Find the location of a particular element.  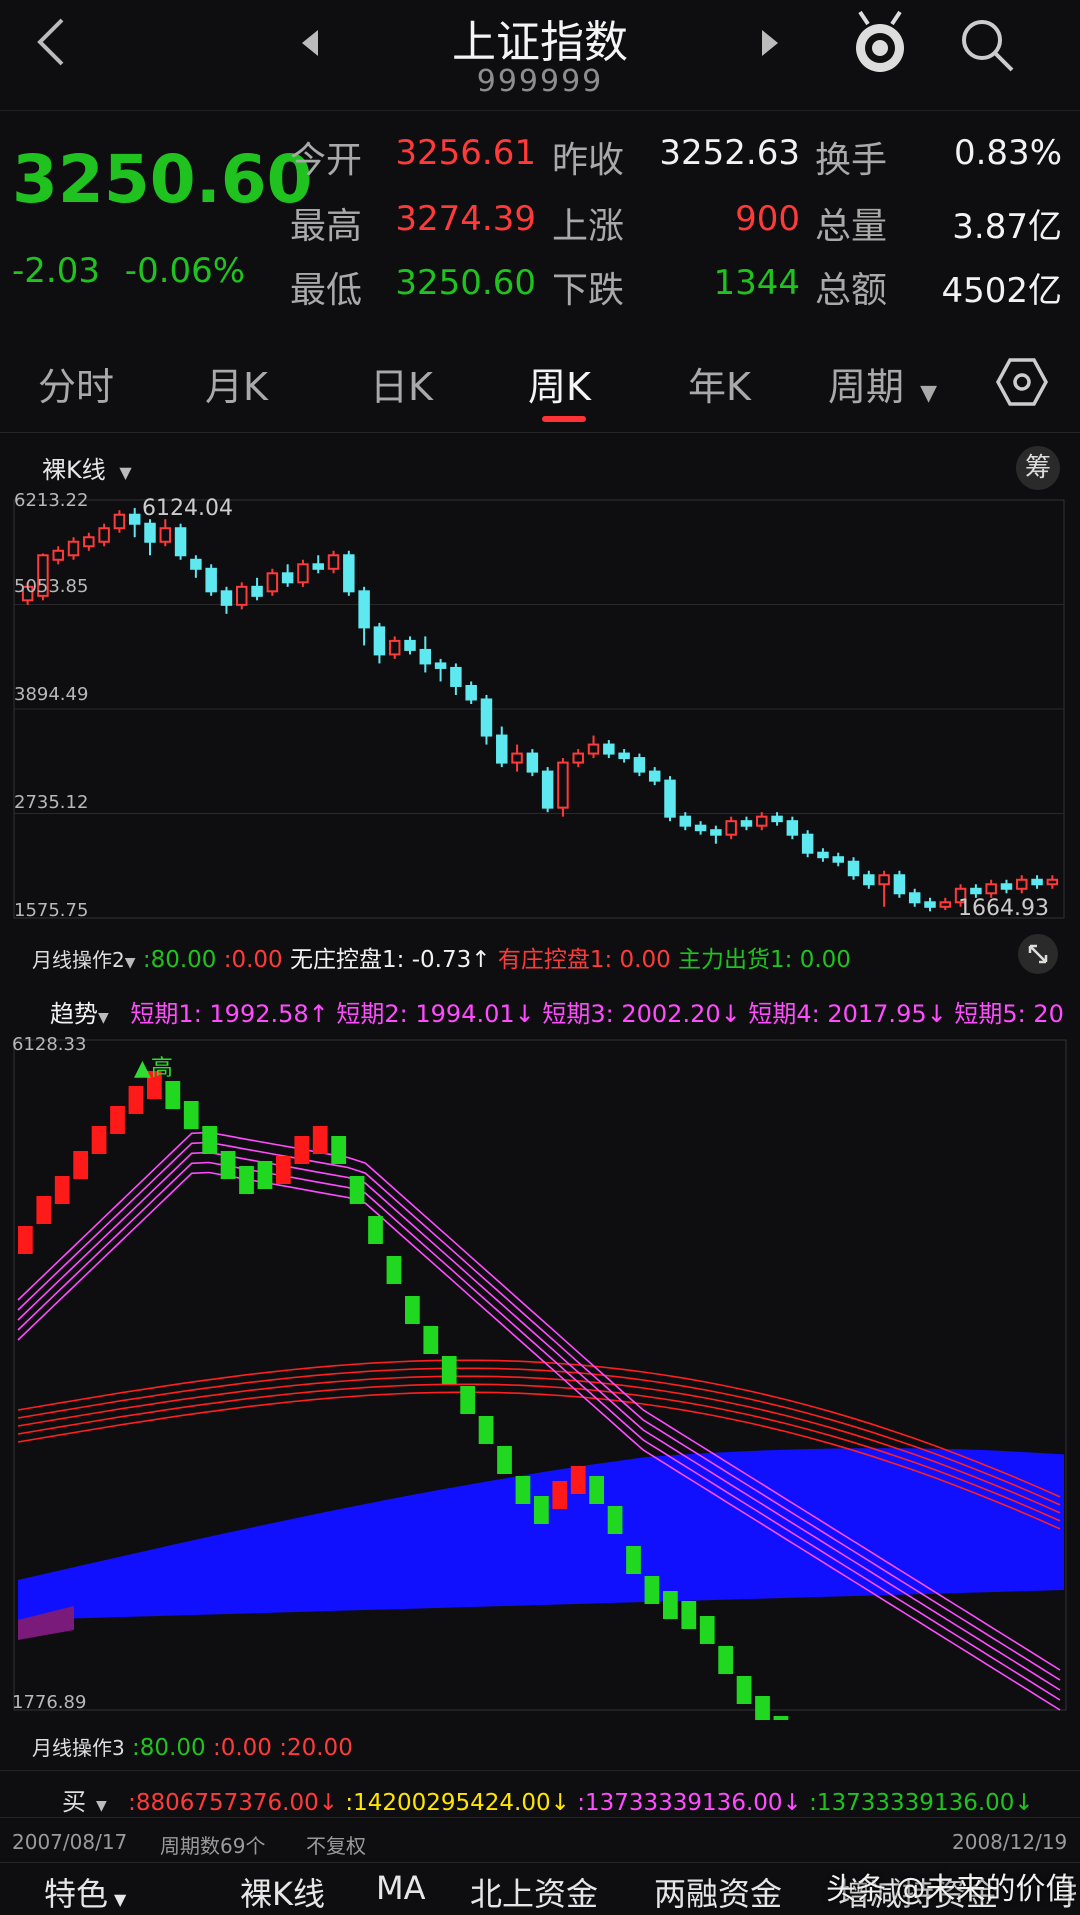

quote-field-value: 3274.39 is located at coordinates (465, 219).